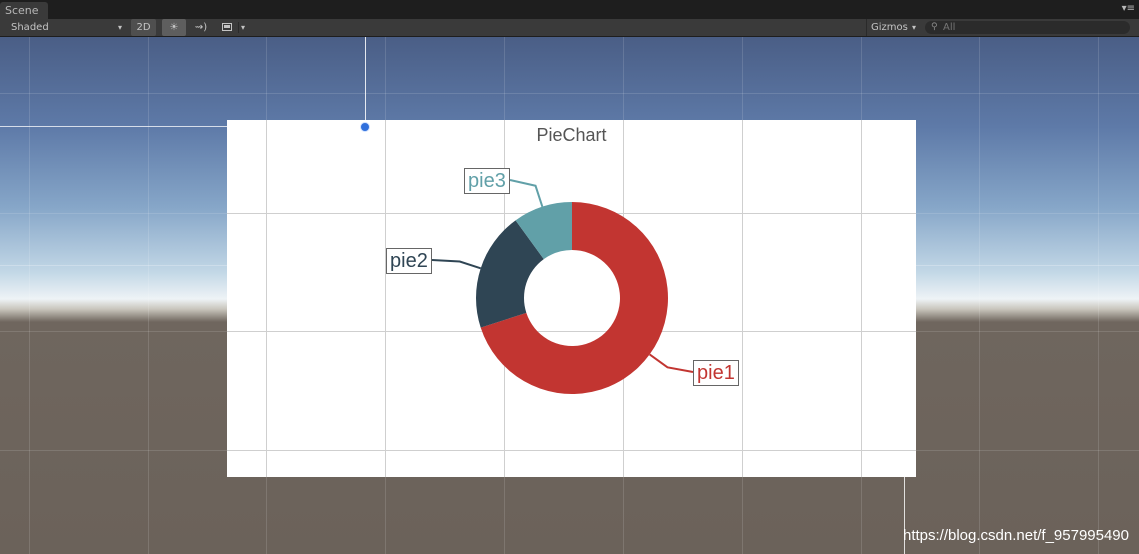 This screenshot has height=554, width=1139. I want to click on shading-mode-dropdown: Shaded ▾, so click(66, 27).